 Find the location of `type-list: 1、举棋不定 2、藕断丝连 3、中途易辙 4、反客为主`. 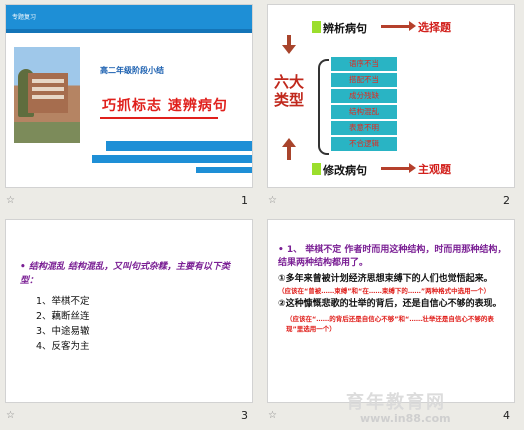

type-list: 1、举棋不定 2、藕断丝连 3、中途易辙 4、反客为主 is located at coordinates (63, 324).